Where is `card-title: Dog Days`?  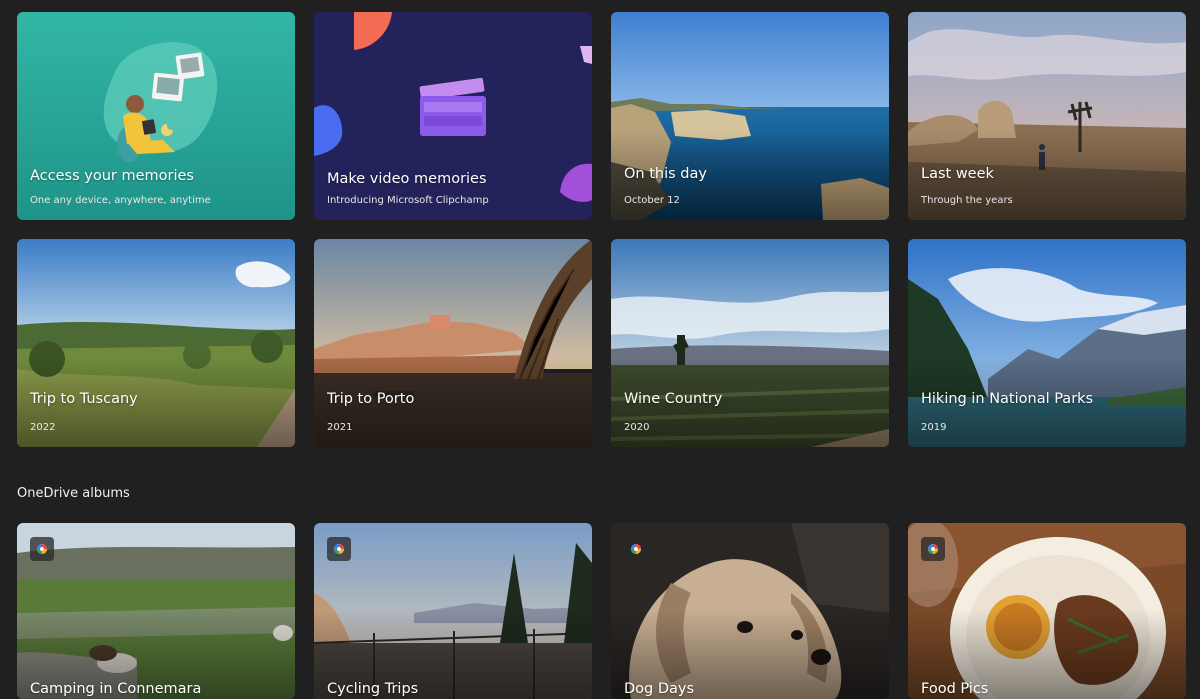
card-title: Dog Days is located at coordinates (659, 689).